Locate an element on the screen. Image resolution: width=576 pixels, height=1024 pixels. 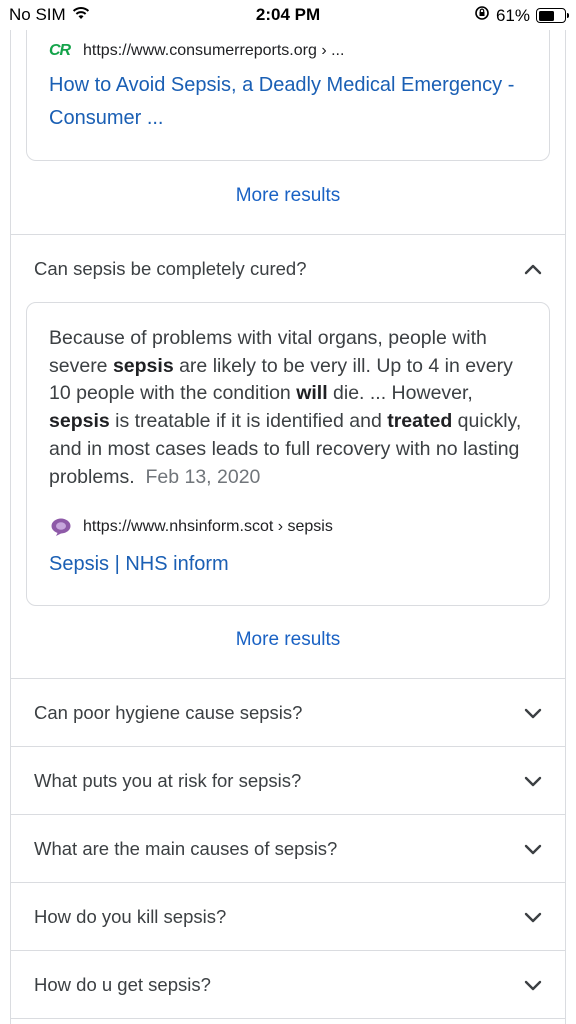
question-item: What are the main causes of sepsis? is located at coordinates (288, 849).